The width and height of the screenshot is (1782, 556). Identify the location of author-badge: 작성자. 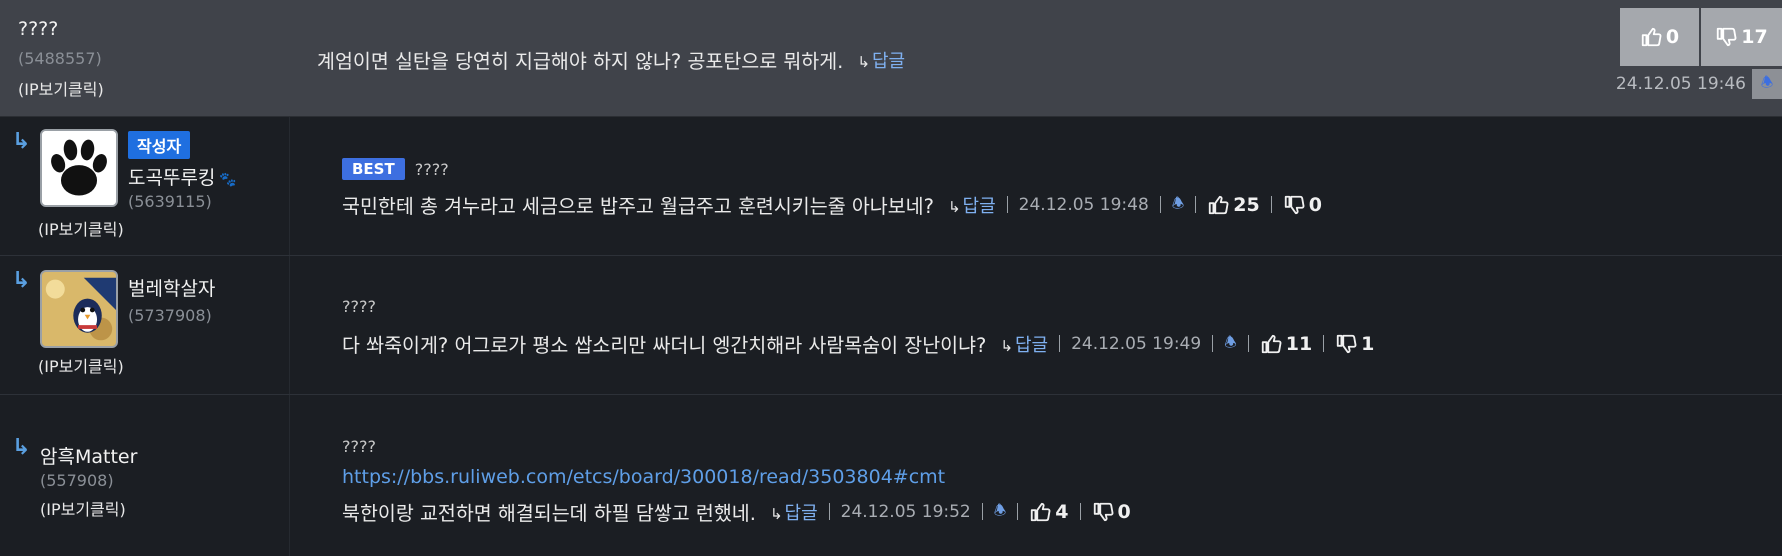
(159, 145).